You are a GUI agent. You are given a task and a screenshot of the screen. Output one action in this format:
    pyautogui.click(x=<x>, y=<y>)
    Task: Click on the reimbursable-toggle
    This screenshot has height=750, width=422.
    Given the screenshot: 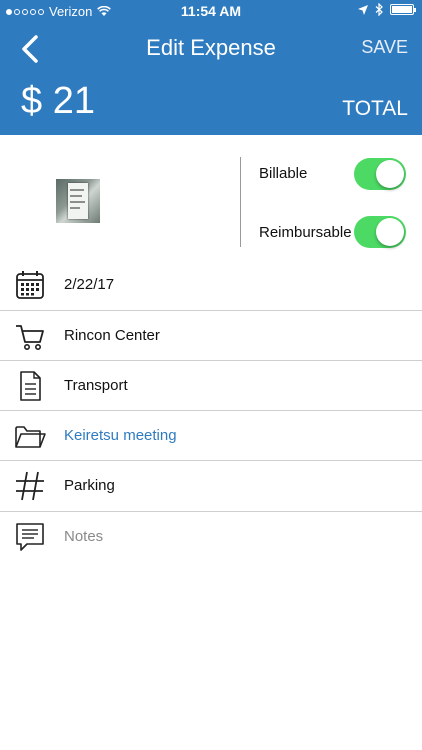 What is the action you would take?
    pyautogui.click(x=380, y=232)
    